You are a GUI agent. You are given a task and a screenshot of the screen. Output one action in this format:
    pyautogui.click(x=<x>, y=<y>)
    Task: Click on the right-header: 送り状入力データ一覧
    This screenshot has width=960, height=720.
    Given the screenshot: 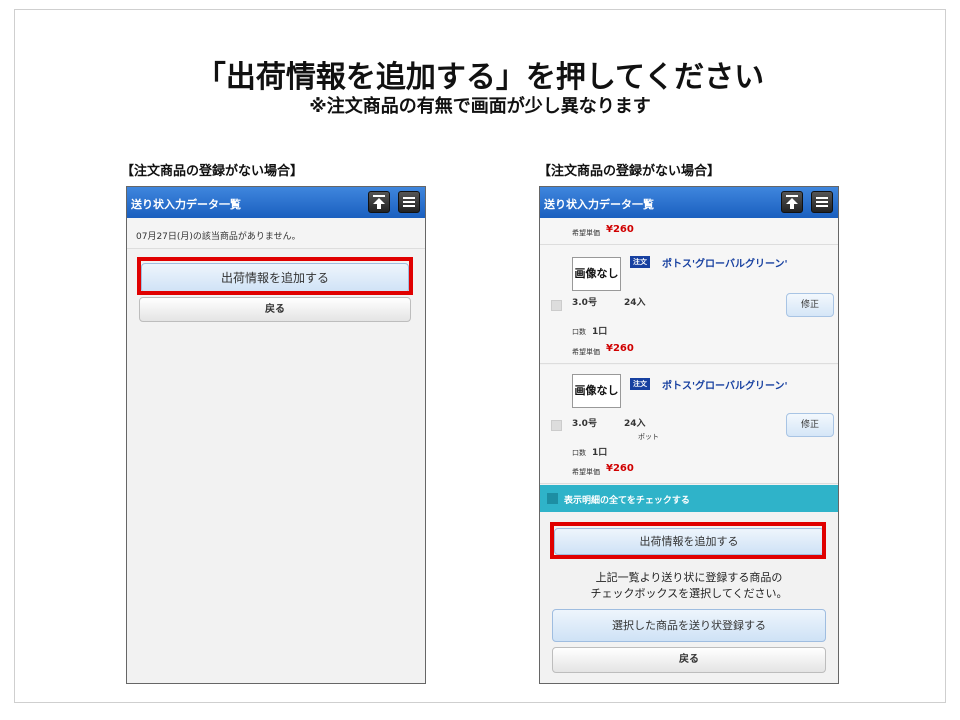 What is the action you would take?
    pyautogui.click(x=689, y=202)
    